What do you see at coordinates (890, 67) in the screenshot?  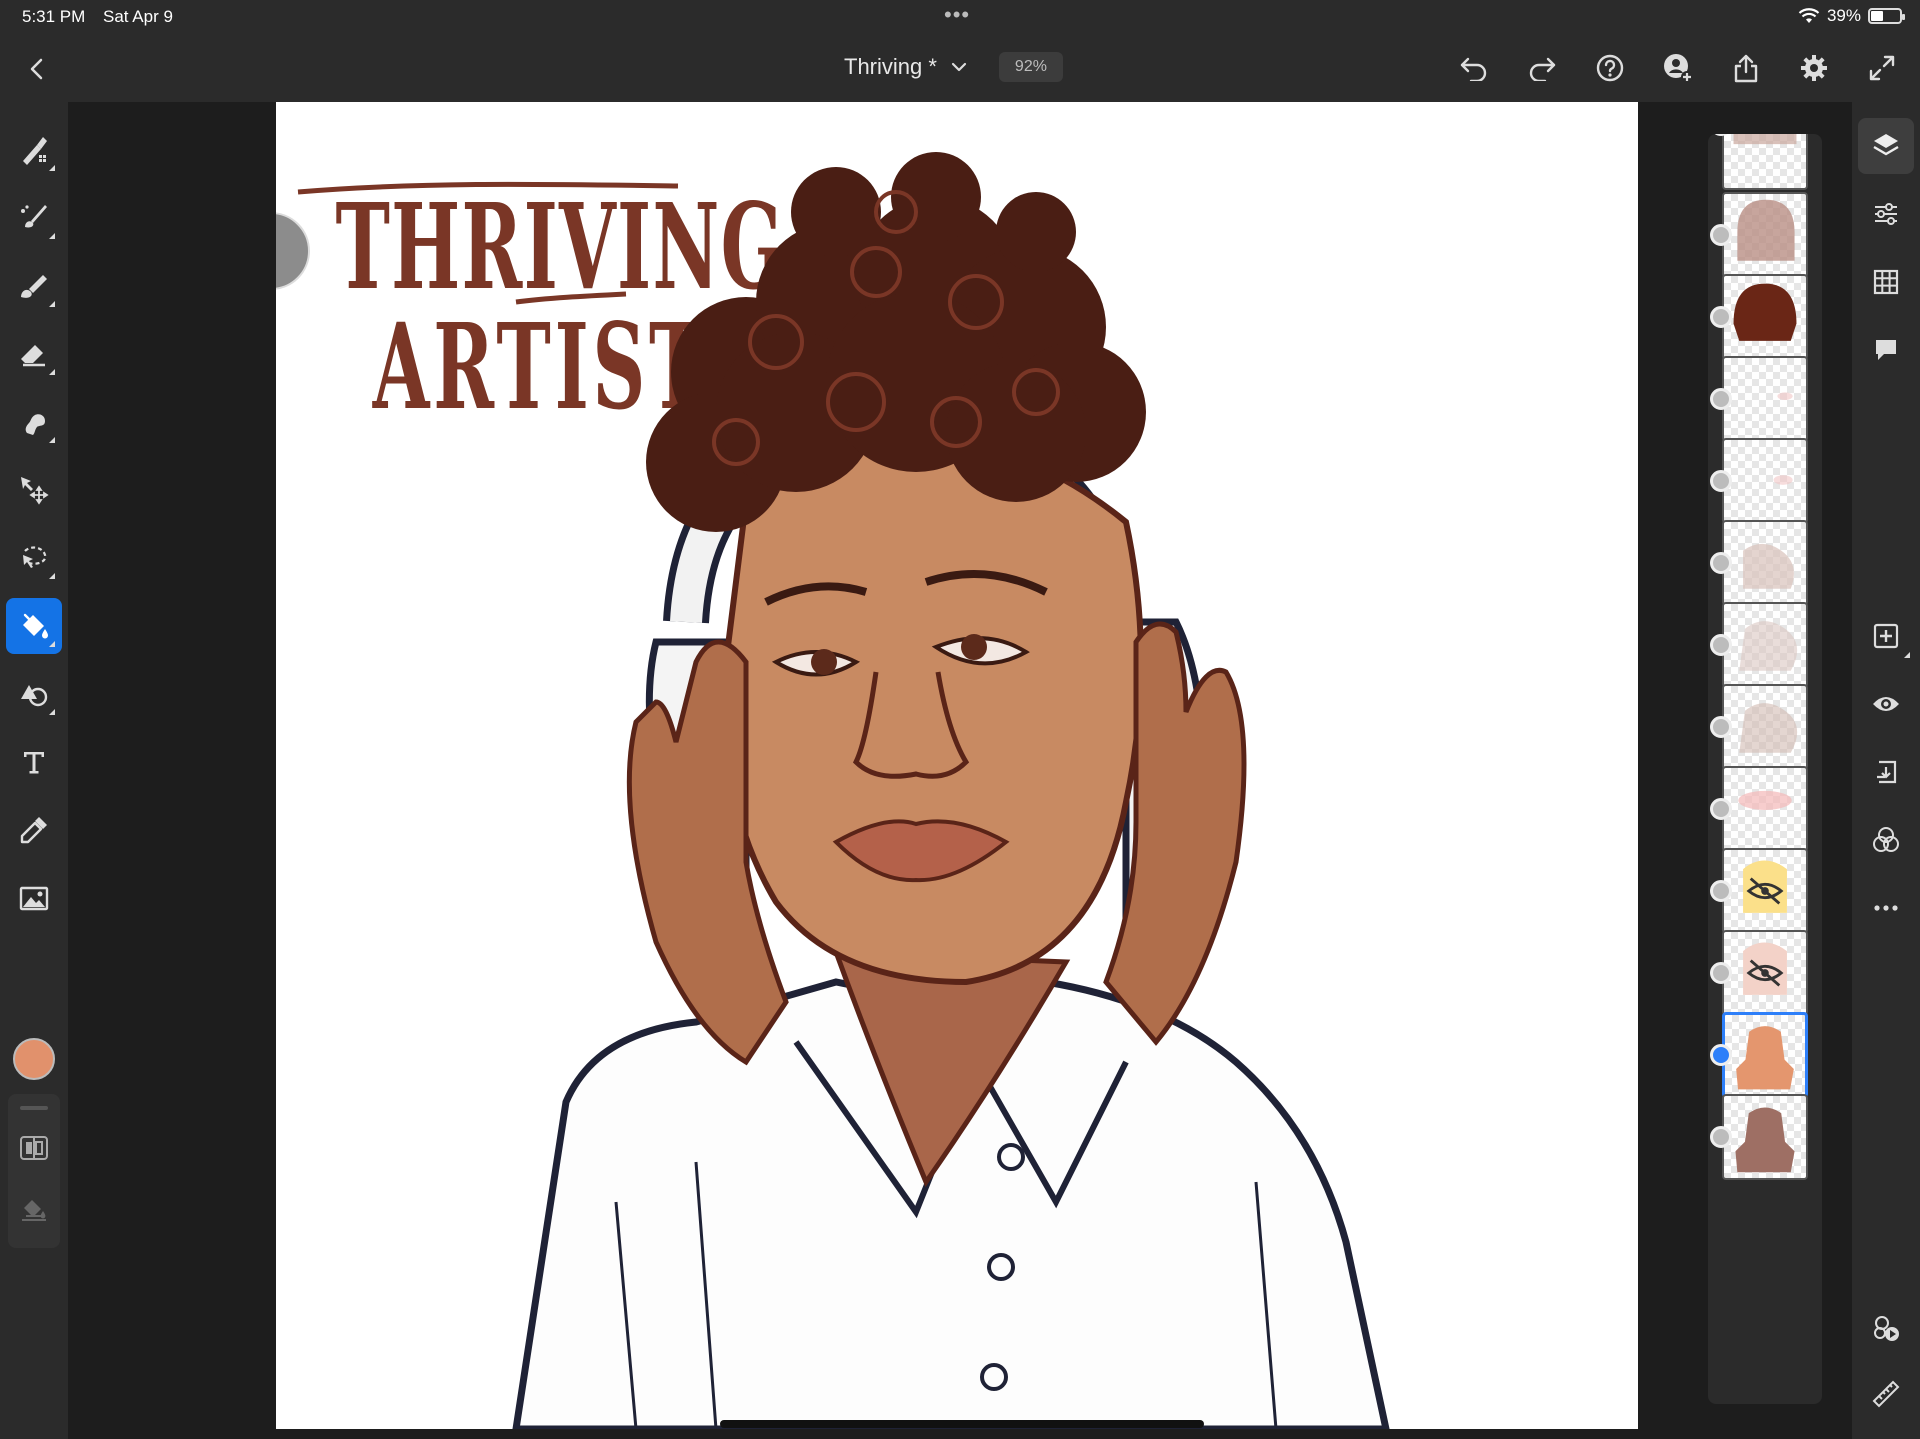 I see `document-title: Thriving *` at bounding box center [890, 67].